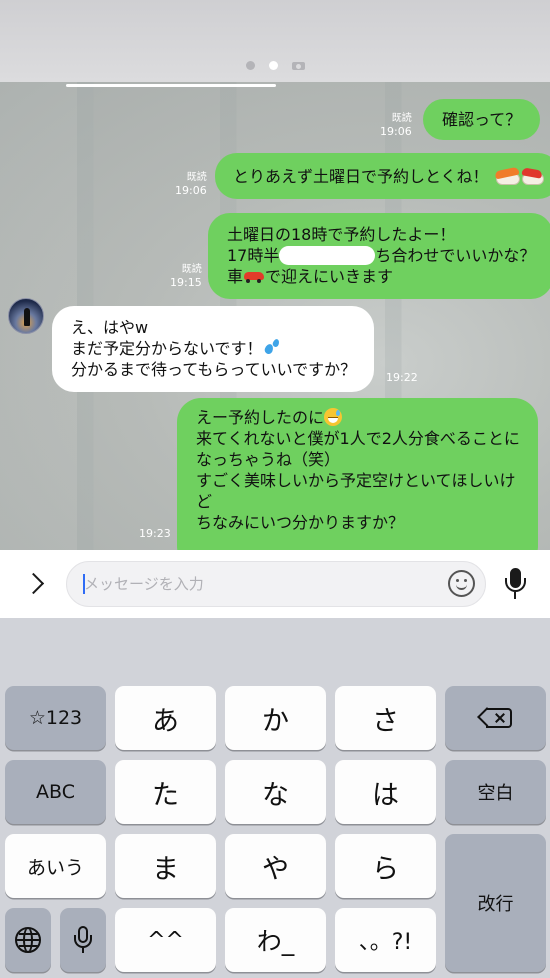  I want to click on message-text: え、はやw, so click(110, 327).